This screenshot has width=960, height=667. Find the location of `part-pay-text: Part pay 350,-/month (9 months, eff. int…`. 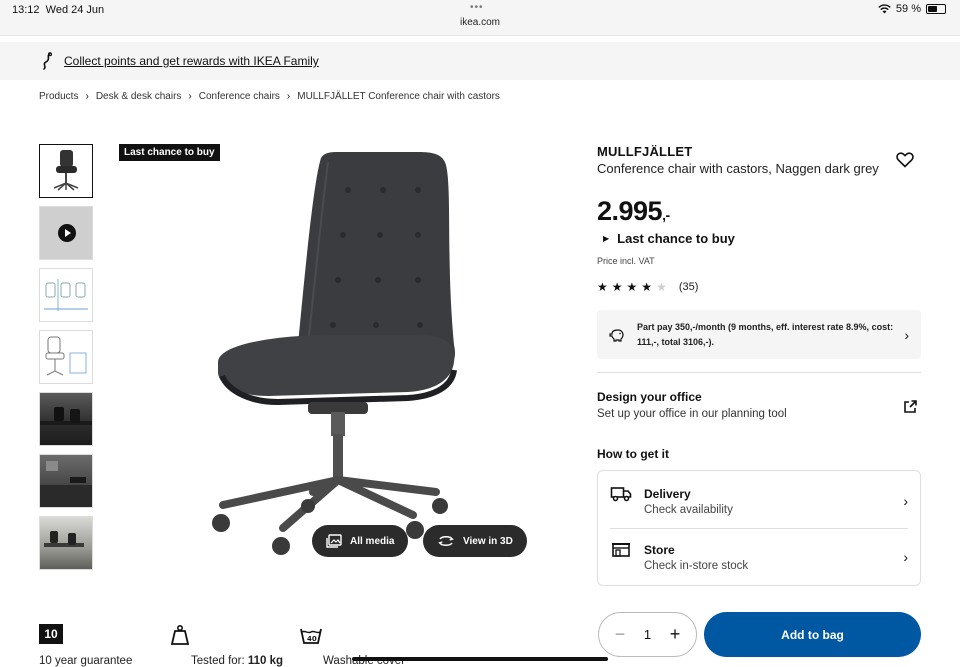

part-pay-text: Part pay 350,-/month (9 months, eff. int… is located at coordinates (765, 334).